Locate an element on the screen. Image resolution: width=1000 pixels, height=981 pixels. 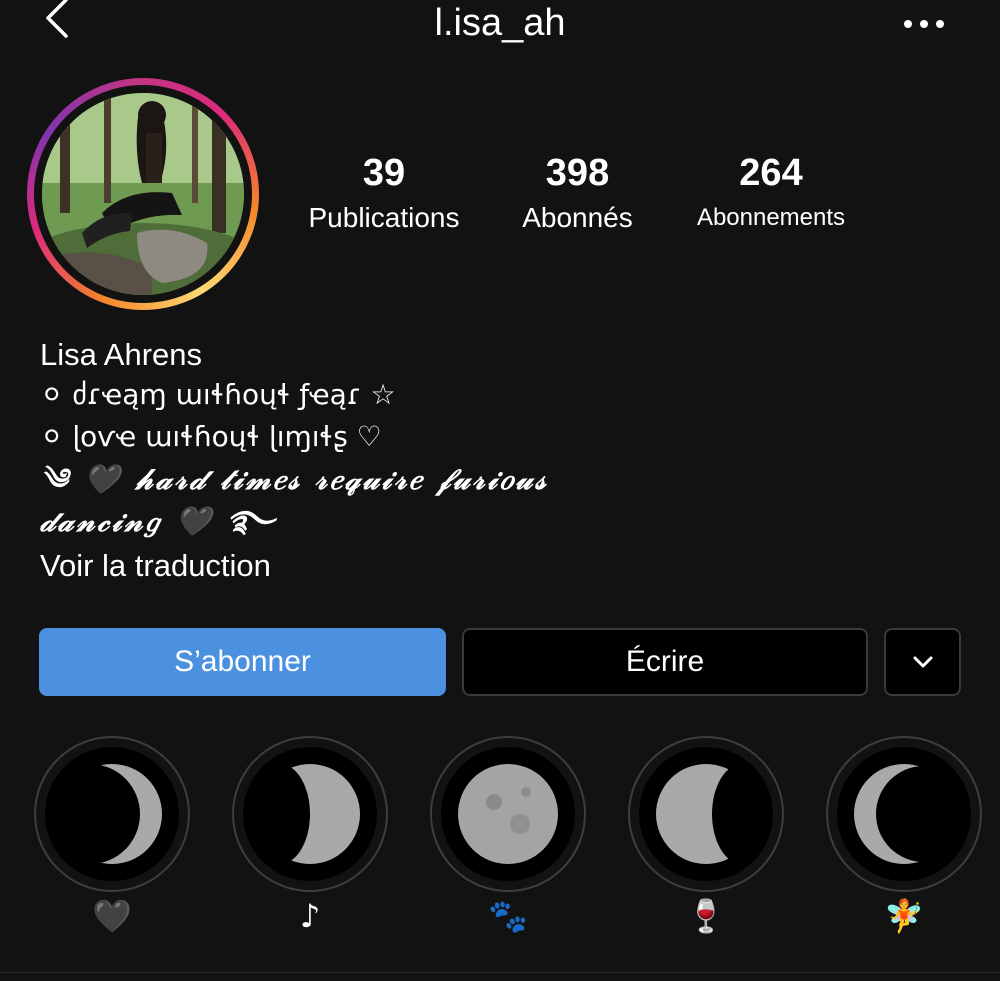
bio-line: ⚪ ძɾҽąɱ ɯıɬɦօųɬ ƒҽąɾ ☆ is located at coordinates (218, 394).